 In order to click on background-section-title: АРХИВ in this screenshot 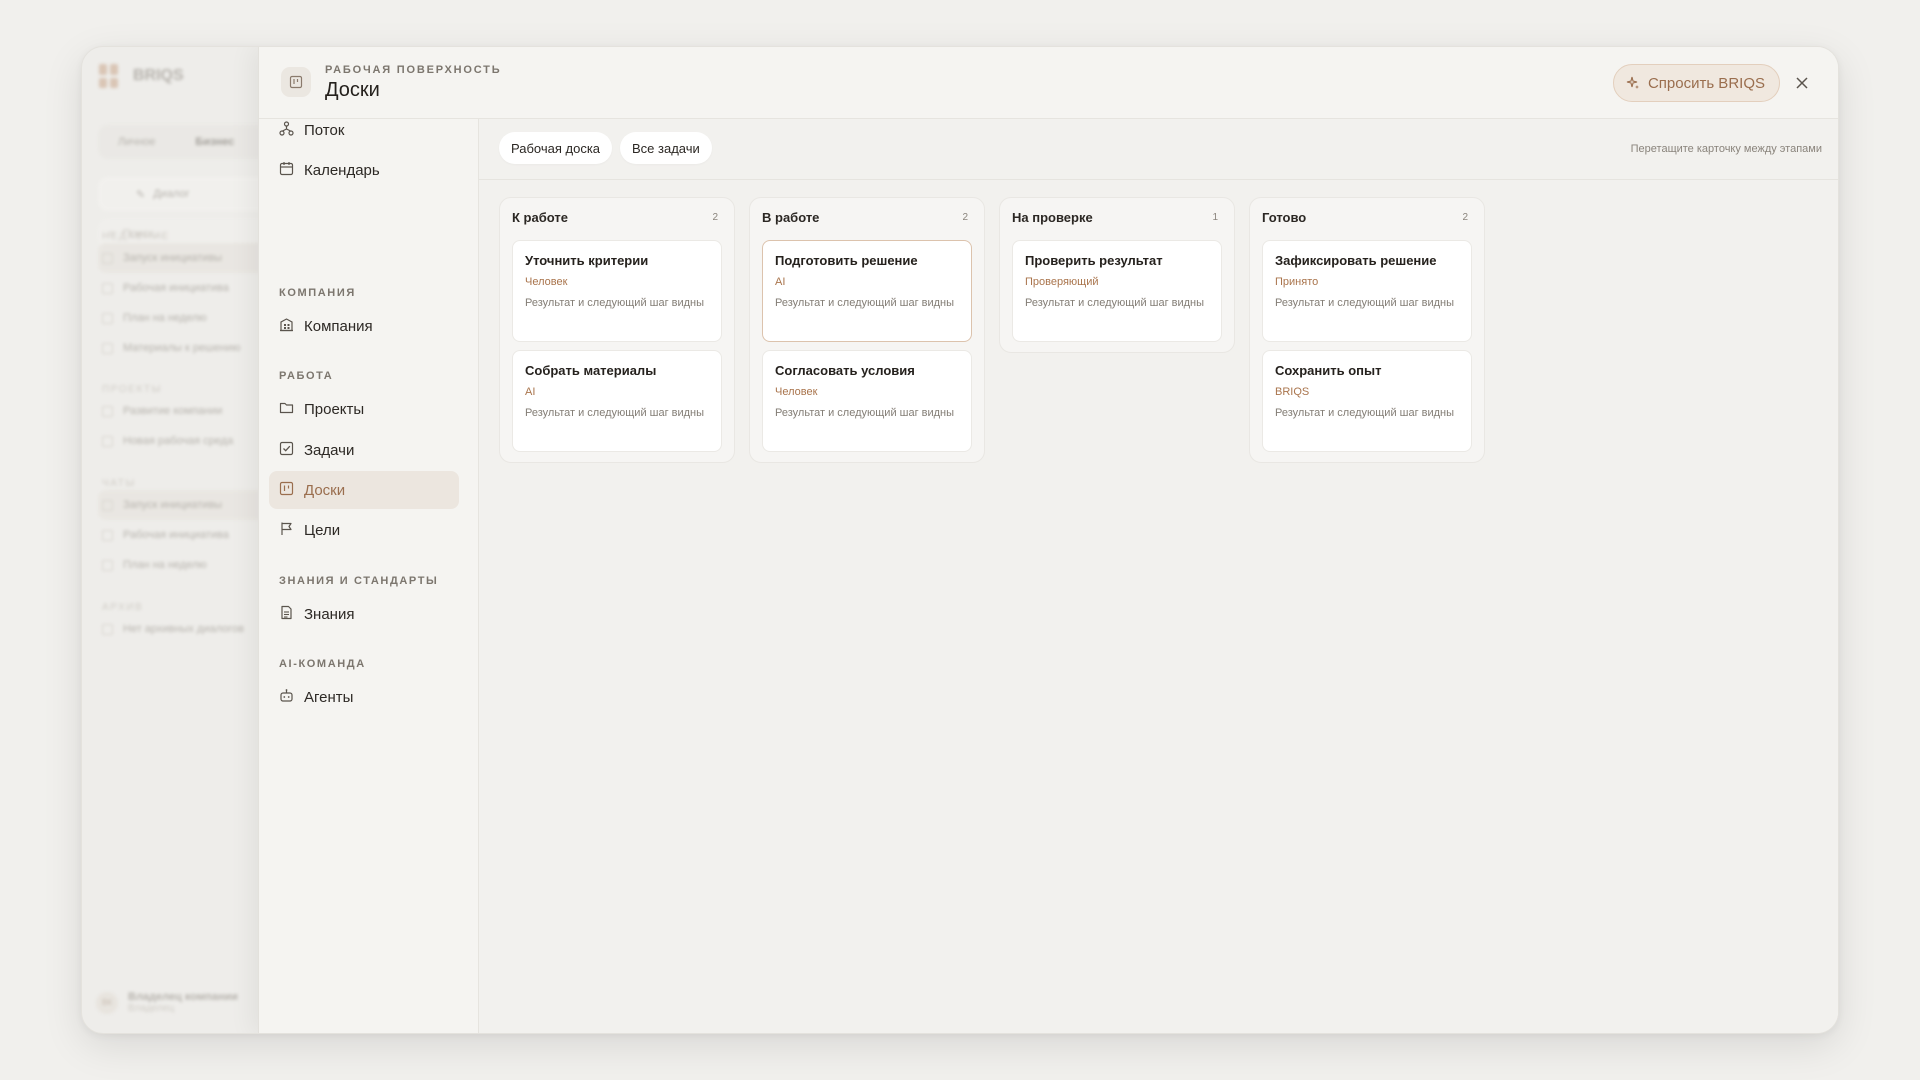, I will do `click(123, 607)`.